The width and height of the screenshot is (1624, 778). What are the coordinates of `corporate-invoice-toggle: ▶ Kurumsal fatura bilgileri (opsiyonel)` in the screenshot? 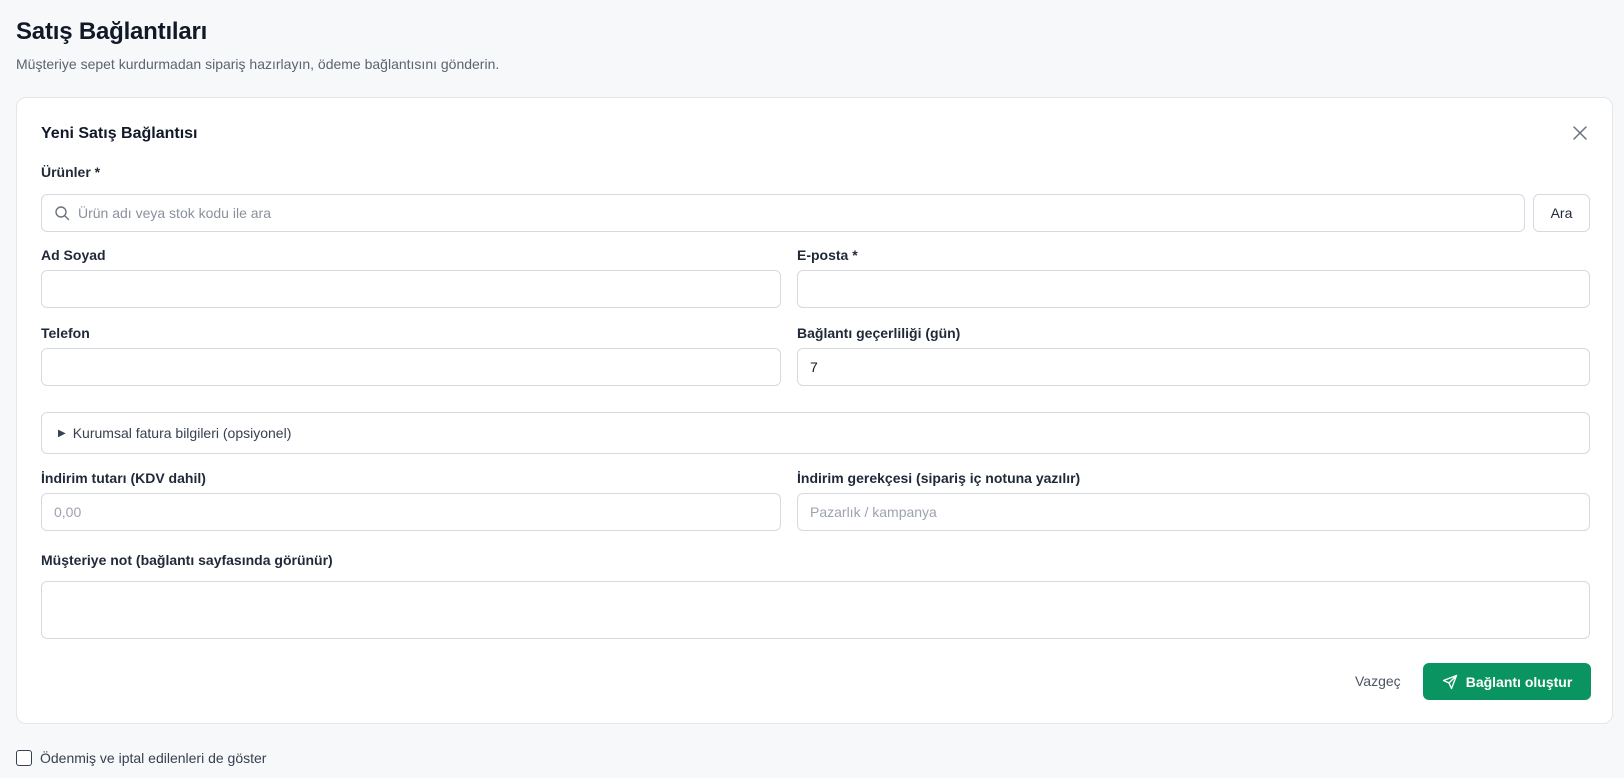 It's located at (815, 433).